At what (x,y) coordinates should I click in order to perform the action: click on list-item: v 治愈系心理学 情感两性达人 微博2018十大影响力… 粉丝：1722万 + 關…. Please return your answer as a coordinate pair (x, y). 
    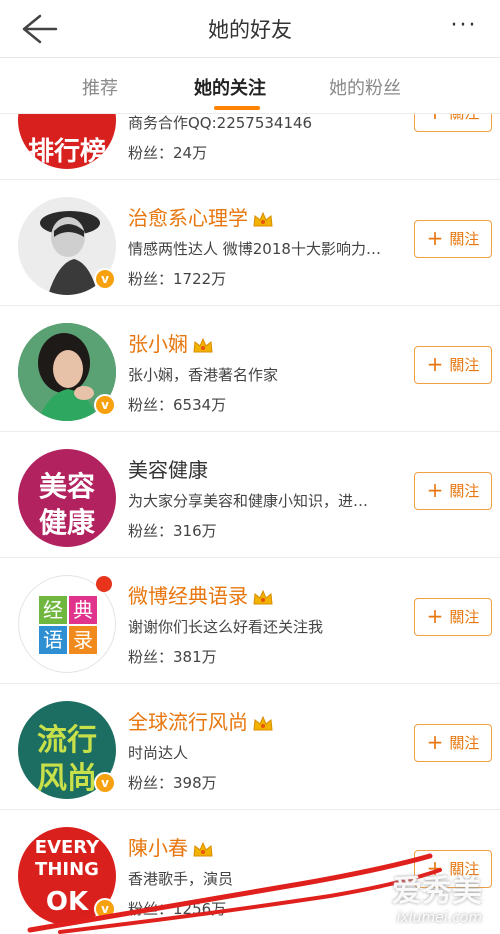
    Looking at the image, I should click on (250, 243).